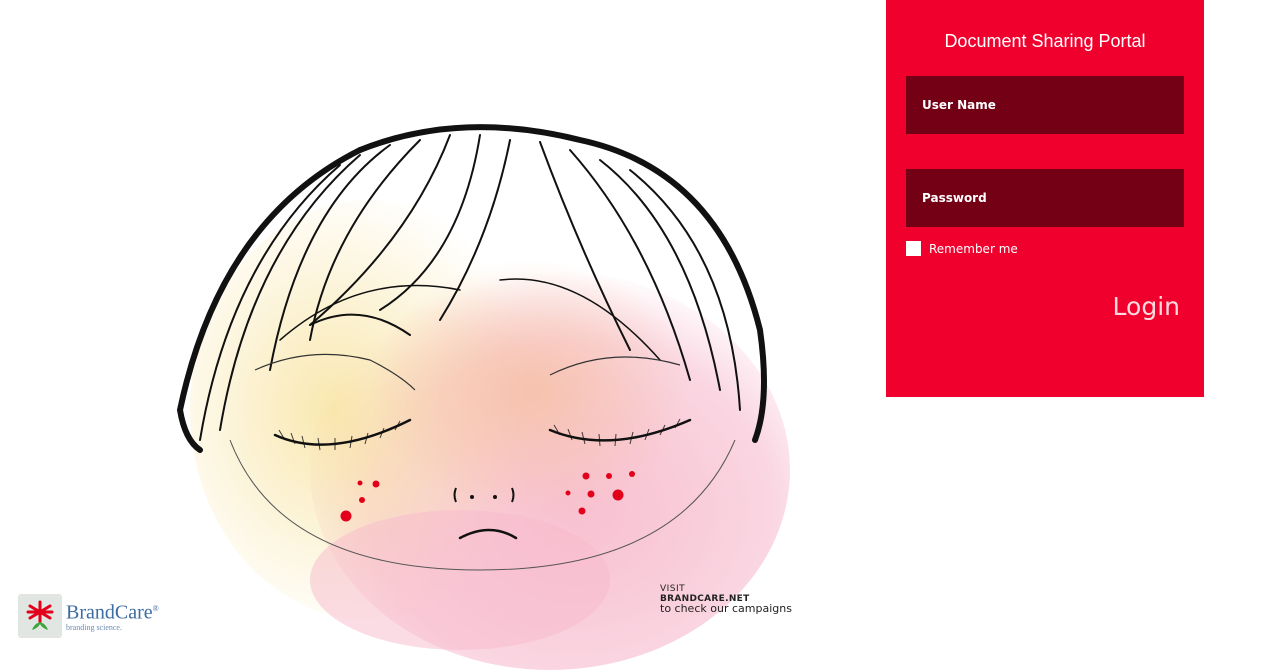 The width and height of the screenshot is (1278, 670). Describe the element at coordinates (913, 248) in the screenshot. I see `remember-me-checkbox` at that location.